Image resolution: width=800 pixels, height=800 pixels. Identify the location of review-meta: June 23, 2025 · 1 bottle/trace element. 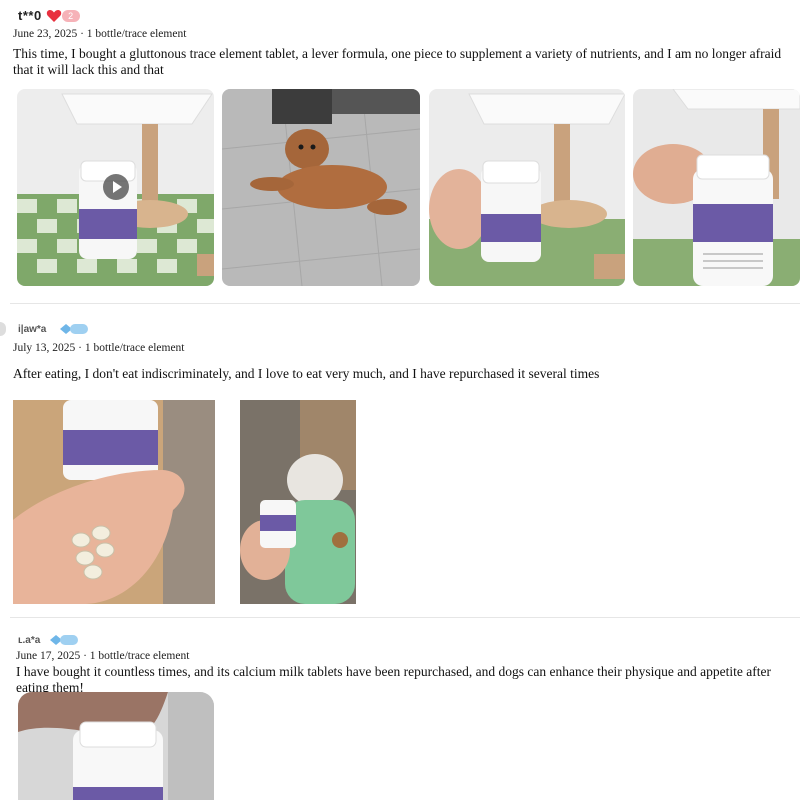
(100, 34).